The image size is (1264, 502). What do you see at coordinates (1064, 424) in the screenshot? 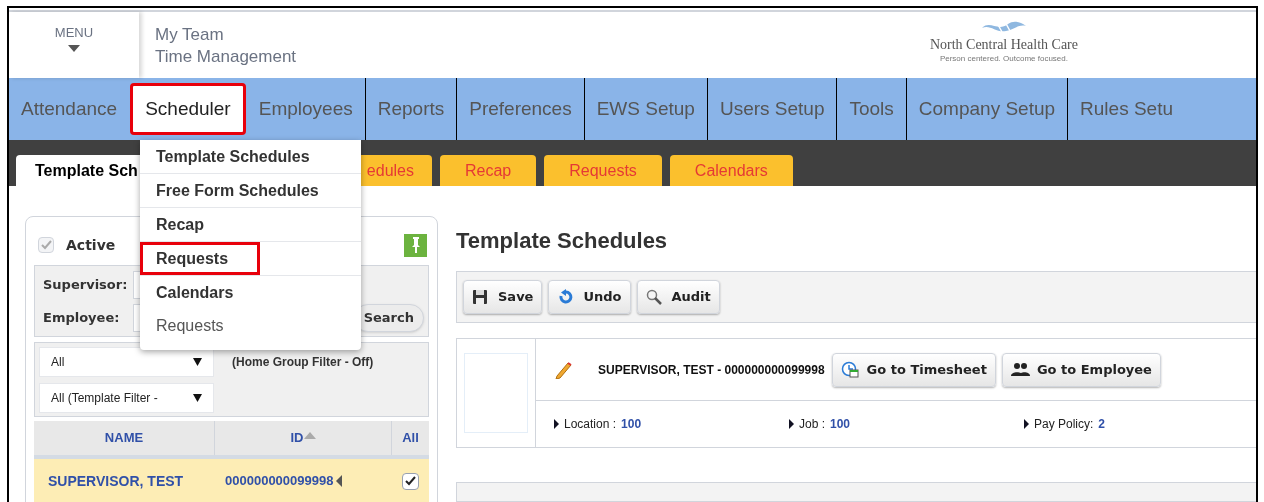
I see `field-label: Pay Policy:` at bounding box center [1064, 424].